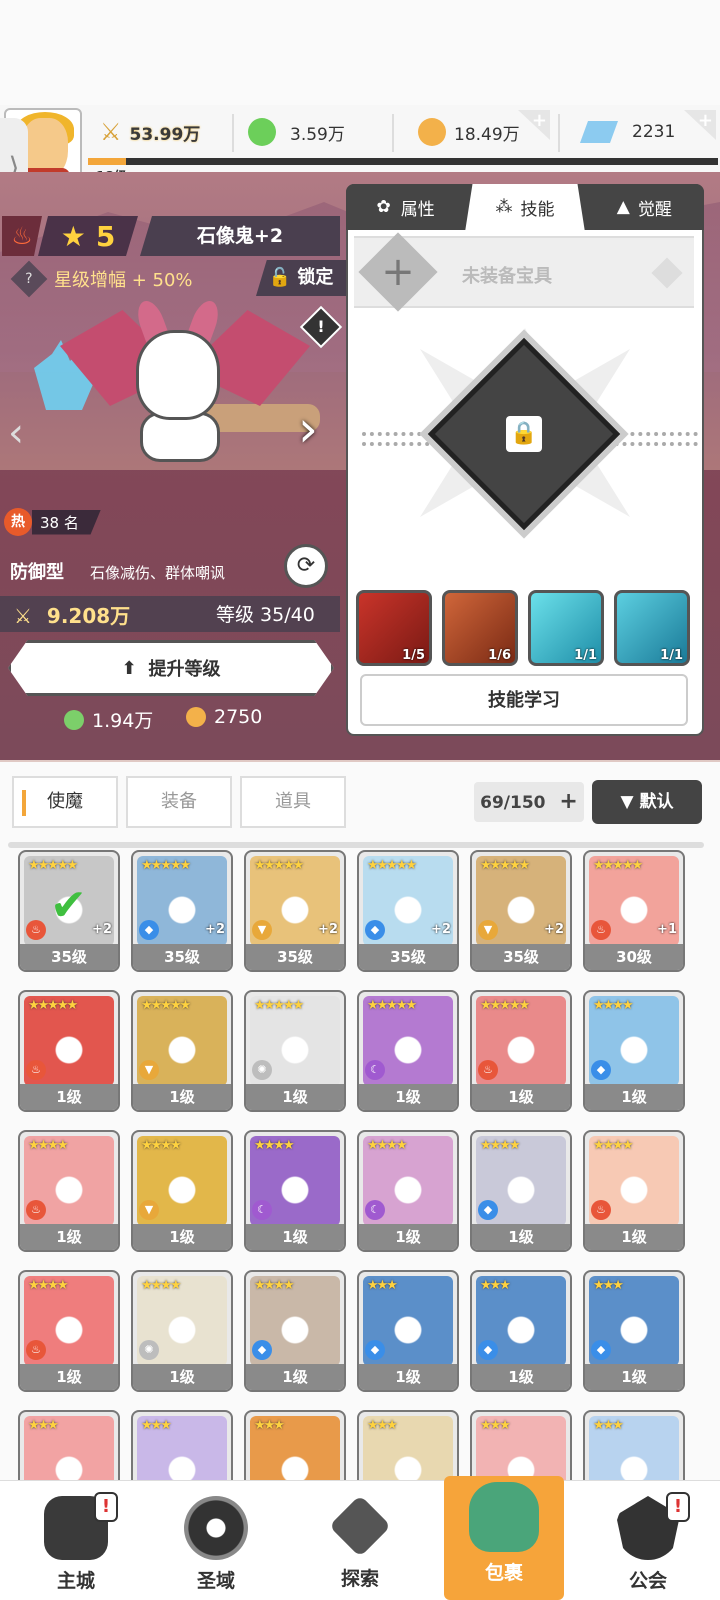 The width and height of the screenshot is (720, 1600). I want to click on refresh-icon: ⟳, so click(306, 566).